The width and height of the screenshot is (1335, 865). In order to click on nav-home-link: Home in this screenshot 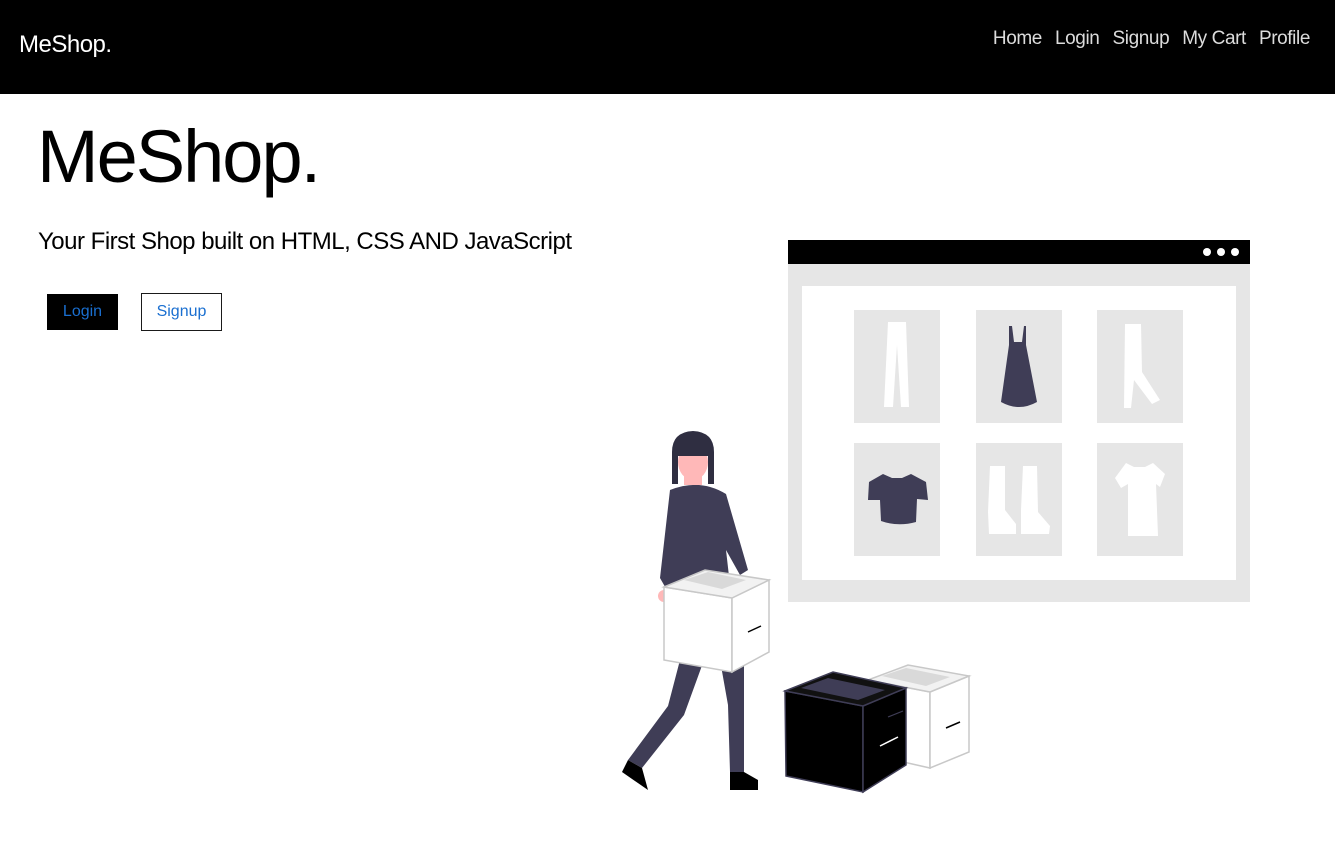, I will do `click(1017, 39)`.